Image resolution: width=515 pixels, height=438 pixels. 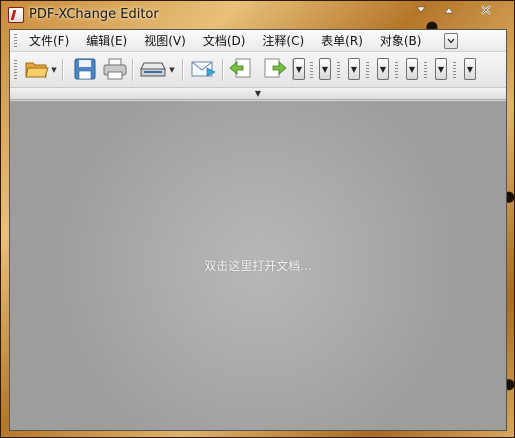 I want to click on scan-button, so click(x=153, y=69).